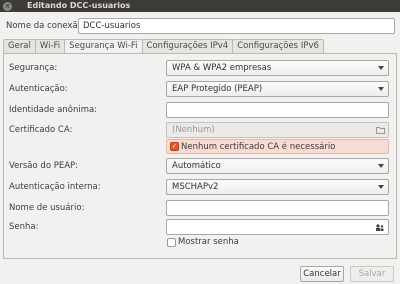 Image resolution: width=400 pixels, height=284 pixels. Describe the element at coordinates (208, 242) in the screenshot. I see `show-password-label: Mostrar senha` at that location.